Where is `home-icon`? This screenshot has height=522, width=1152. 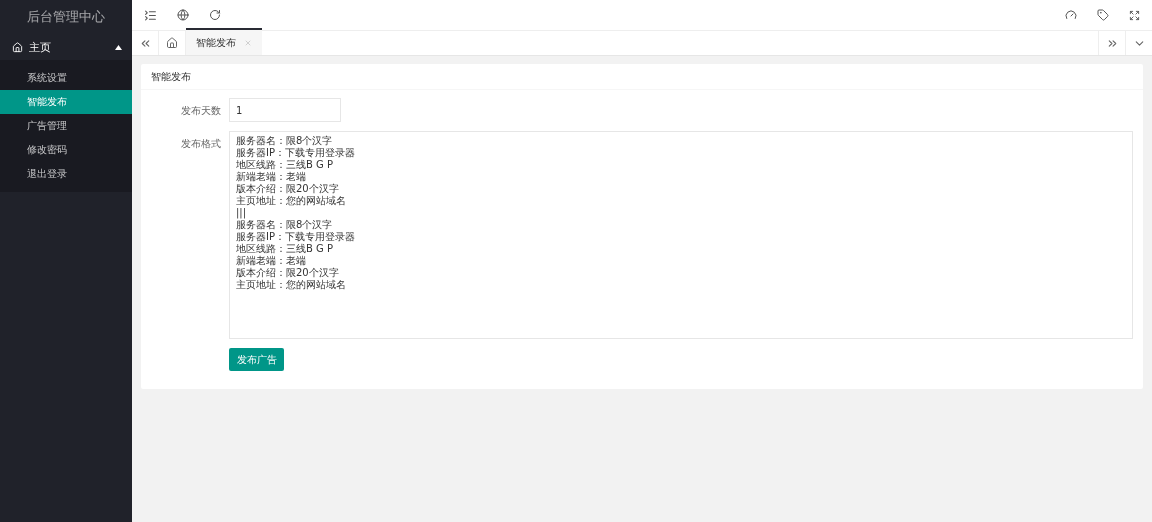 home-icon is located at coordinates (17, 47).